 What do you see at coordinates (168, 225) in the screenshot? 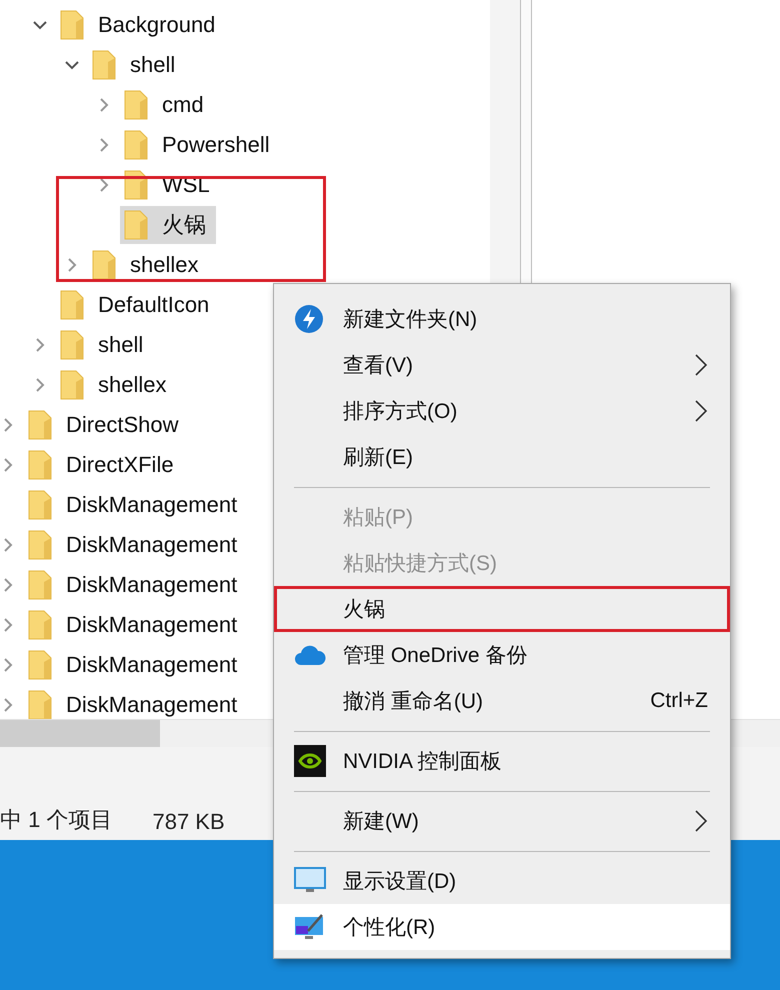
I see `tree-item: 火锅` at bounding box center [168, 225].